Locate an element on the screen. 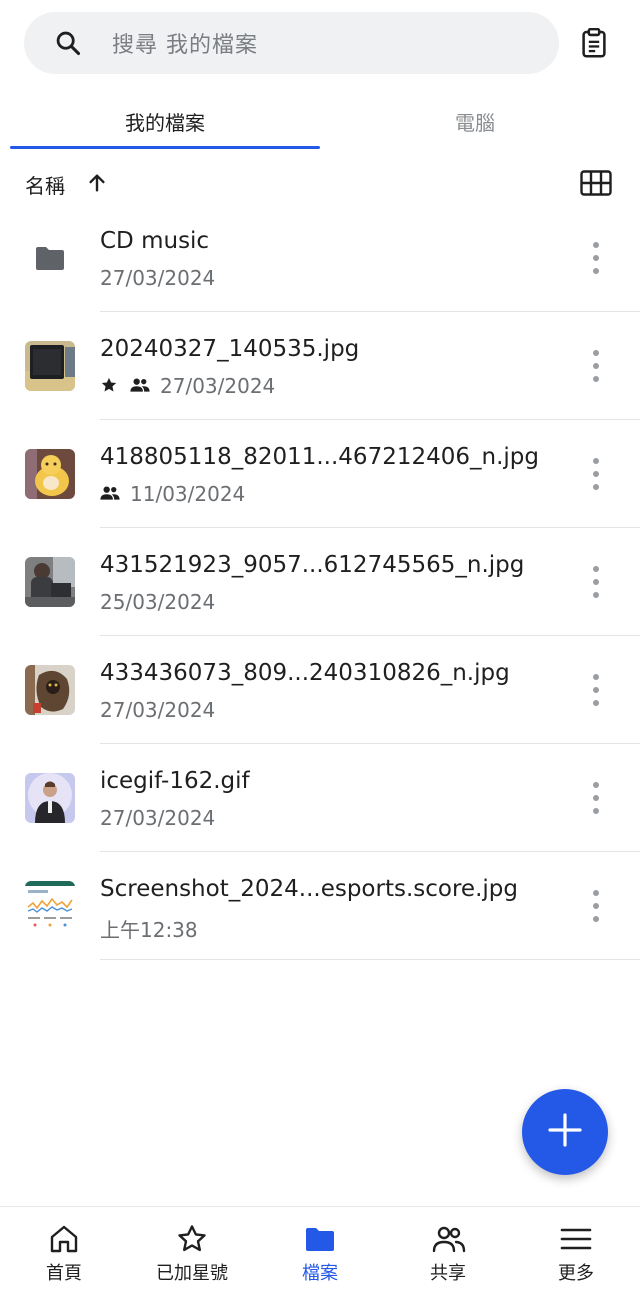 The height and width of the screenshot is (1294, 640). tab-computers: 電腦 is located at coordinates (475, 121).